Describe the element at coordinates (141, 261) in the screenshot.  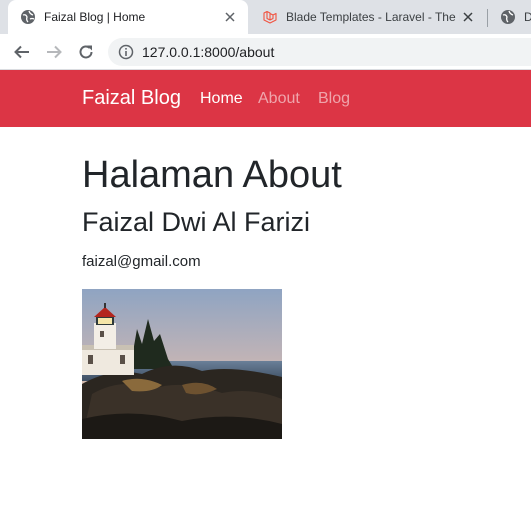
I see `author-email: faizal@gmail.com` at that location.